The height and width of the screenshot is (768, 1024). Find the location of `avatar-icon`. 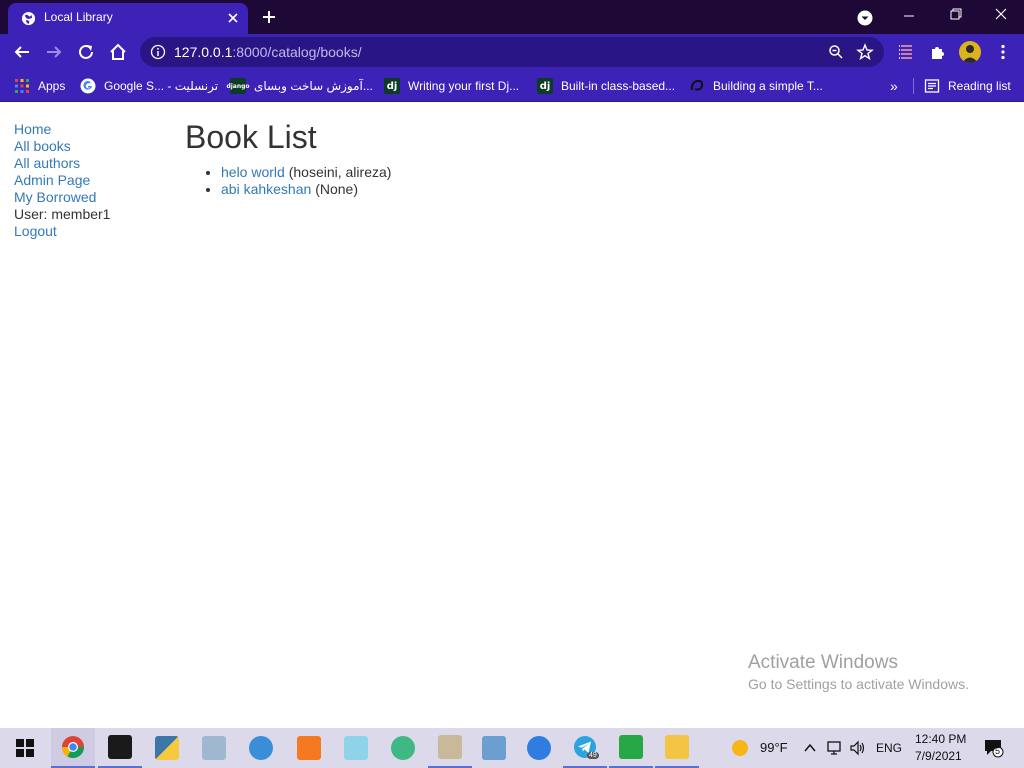

avatar-icon is located at coordinates (970, 54).